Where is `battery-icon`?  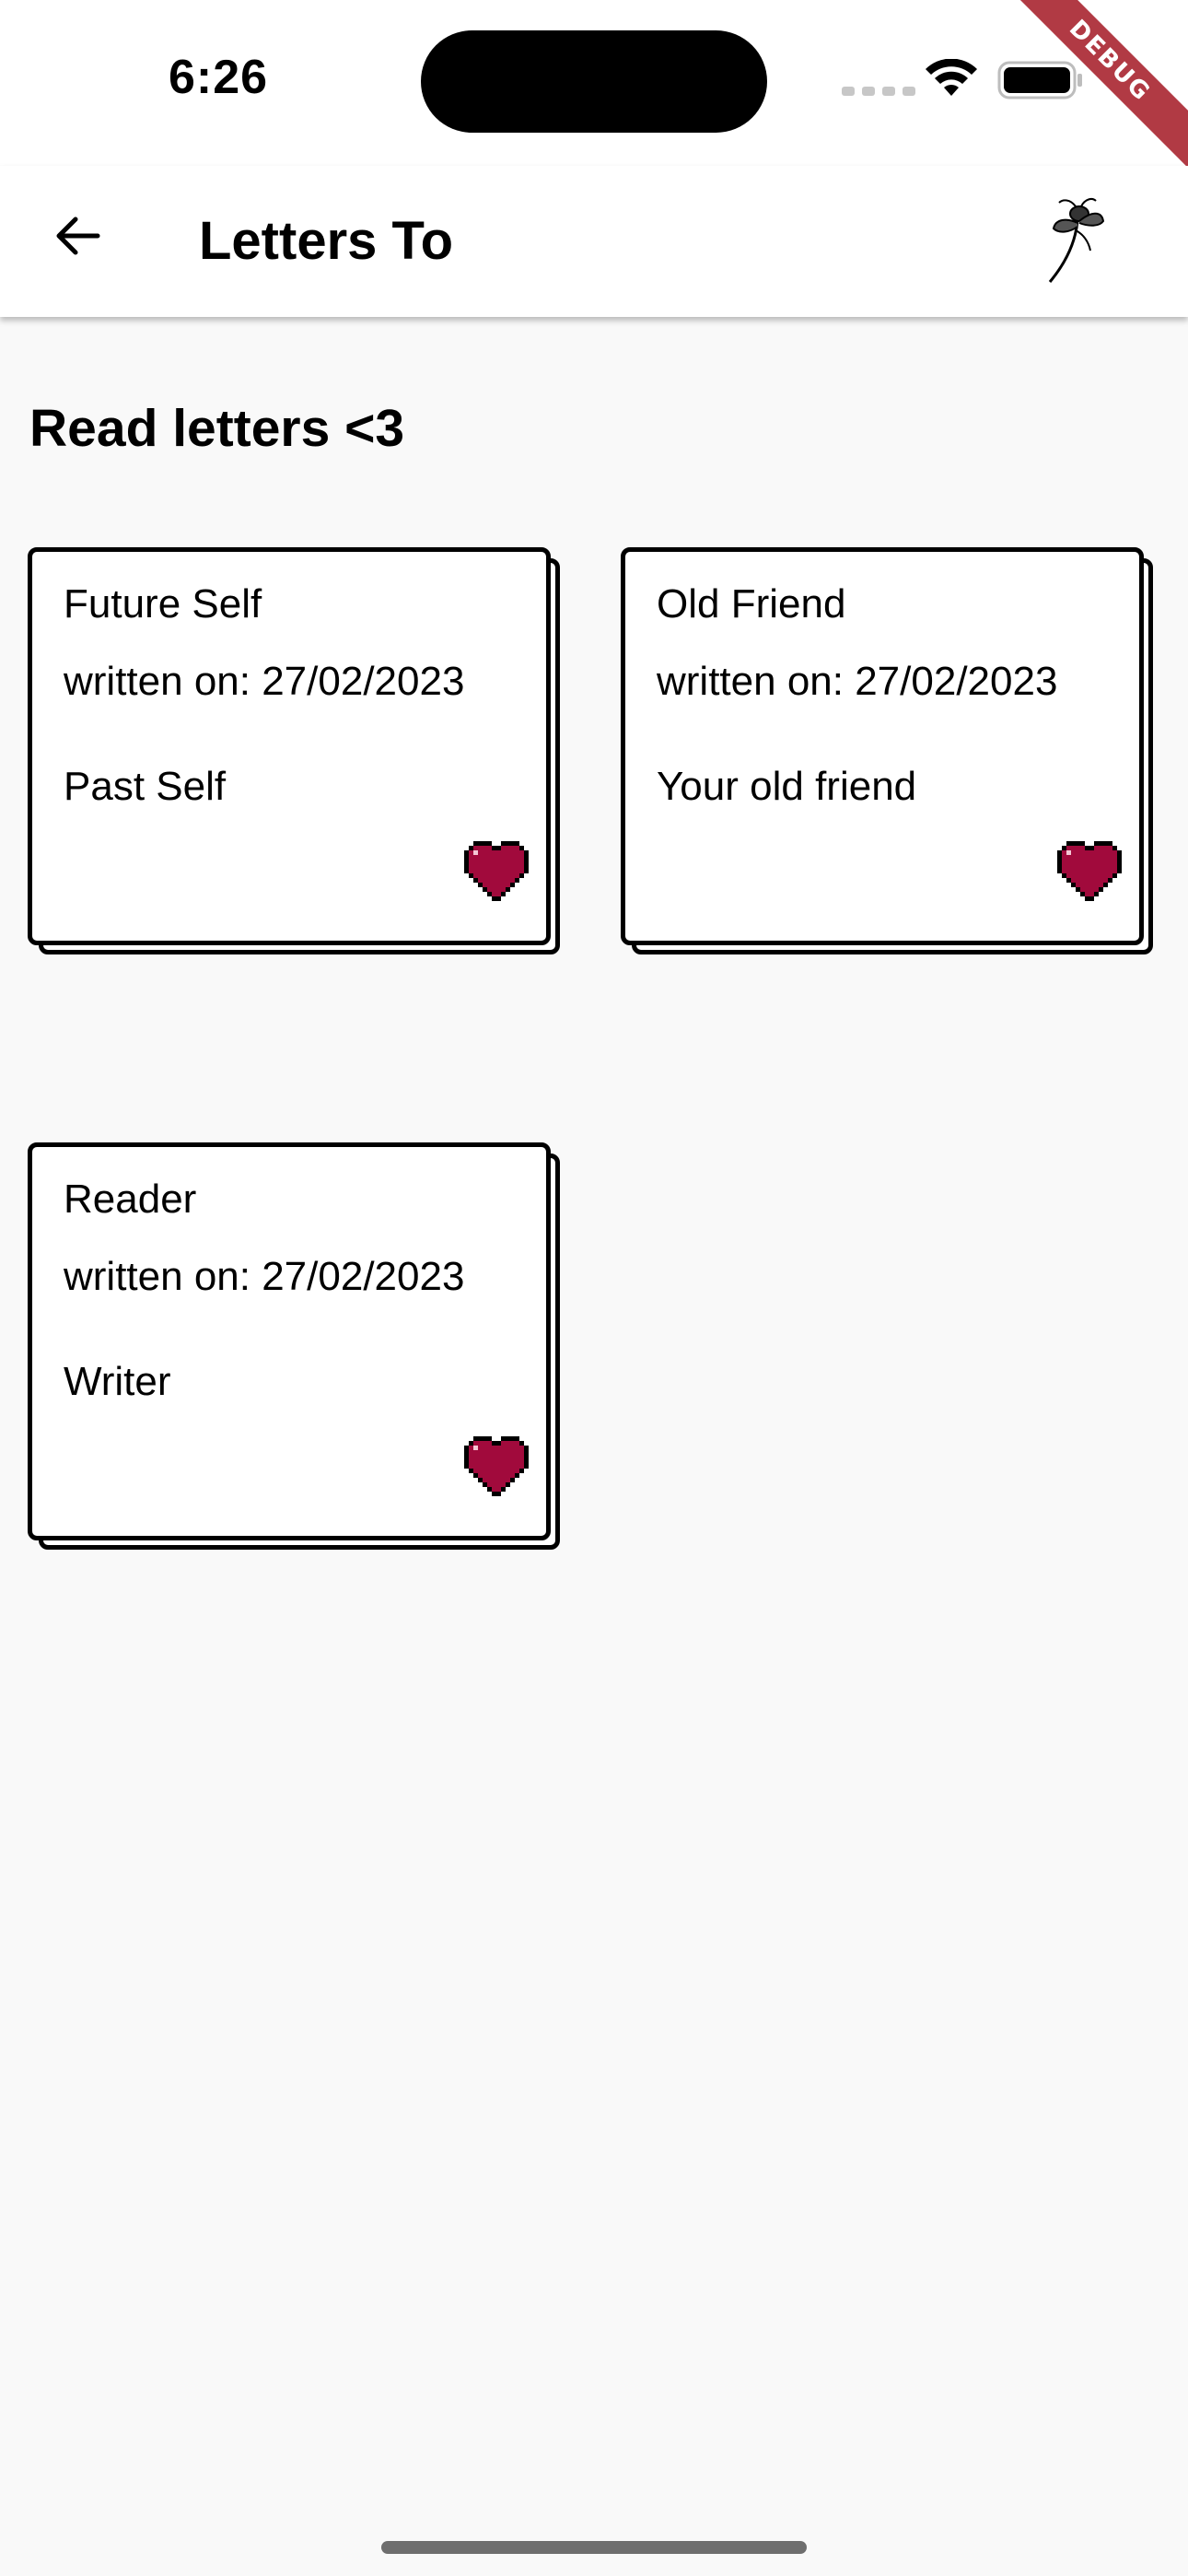 battery-icon is located at coordinates (1039, 80).